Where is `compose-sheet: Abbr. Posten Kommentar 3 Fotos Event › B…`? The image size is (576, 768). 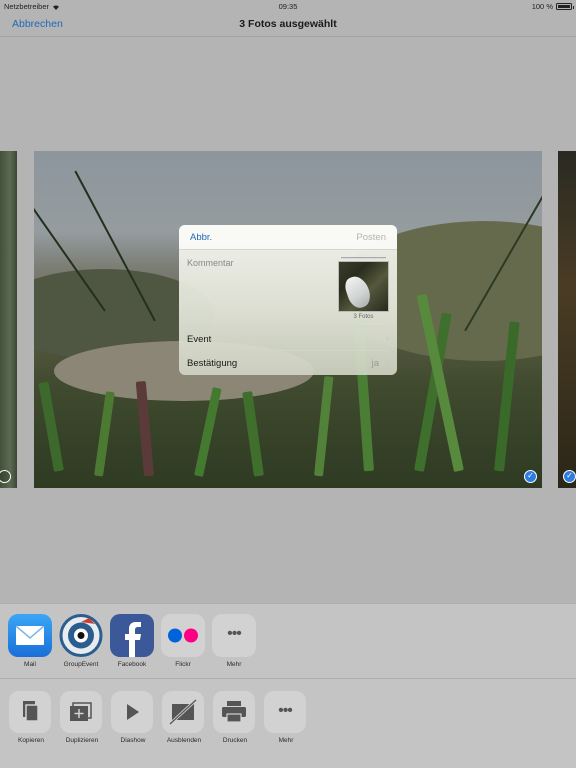 compose-sheet: Abbr. Posten Kommentar 3 Fotos Event › B… is located at coordinates (288, 300).